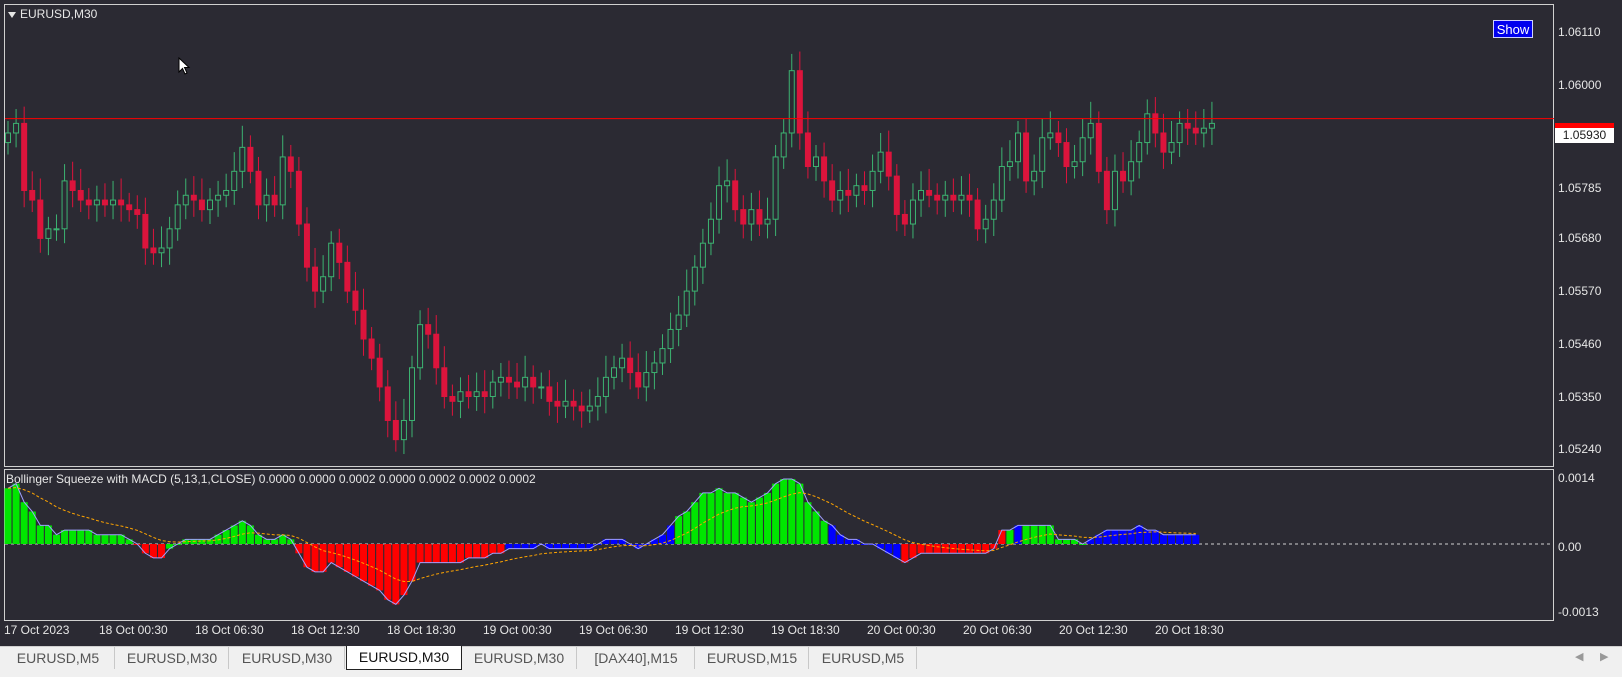 This screenshot has height=677, width=1622. What do you see at coordinates (517, 630) in the screenshot?
I see `time-tick-label: 19 Oct 00:30` at bounding box center [517, 630].